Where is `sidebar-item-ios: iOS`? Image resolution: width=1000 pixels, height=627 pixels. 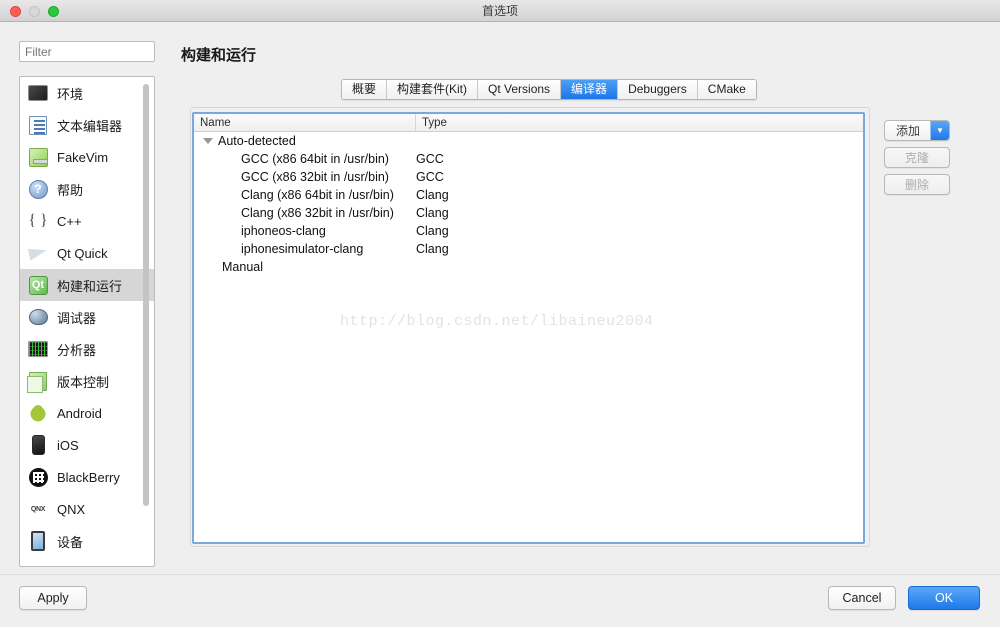 sidebar-item-ios: iOS is located at coordinates (87, 445).